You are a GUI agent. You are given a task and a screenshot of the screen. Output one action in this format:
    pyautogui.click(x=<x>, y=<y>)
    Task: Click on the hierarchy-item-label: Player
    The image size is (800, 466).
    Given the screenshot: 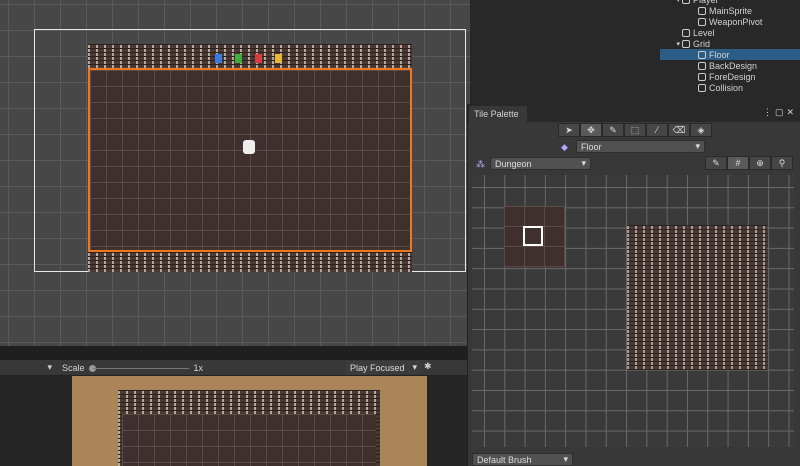 What is the action you would take?
    pyautogui.click(x=706, y=2)
    